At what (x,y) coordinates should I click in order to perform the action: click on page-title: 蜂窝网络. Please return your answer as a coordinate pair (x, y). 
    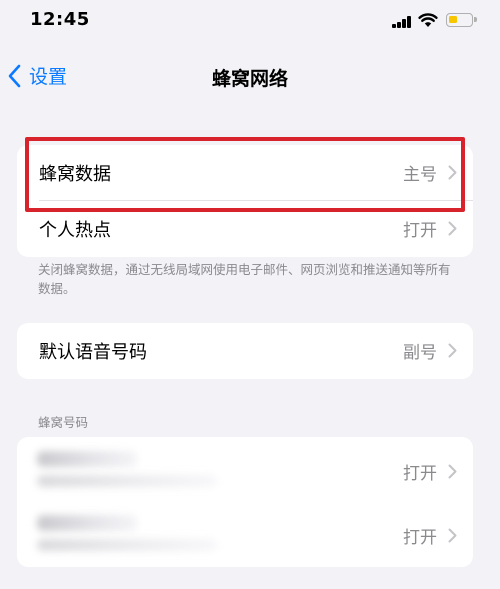
    Looking at the image, I should click on (249, 79).